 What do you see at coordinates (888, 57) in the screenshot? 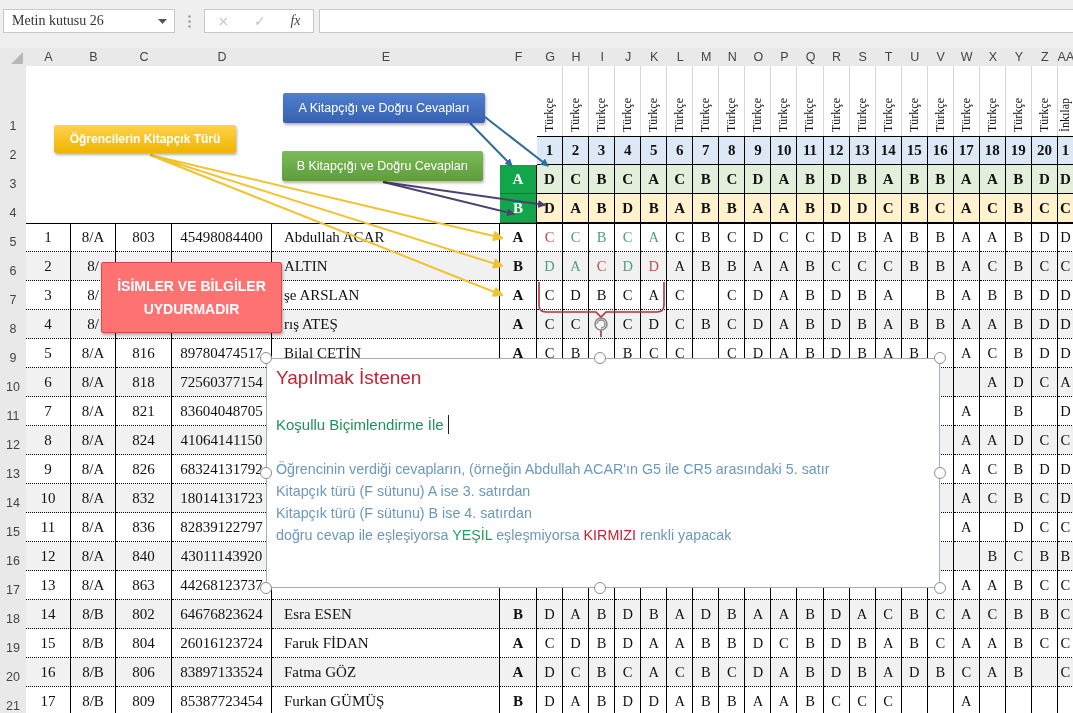
I see `column-header: T` at bounding box center [888, 57].